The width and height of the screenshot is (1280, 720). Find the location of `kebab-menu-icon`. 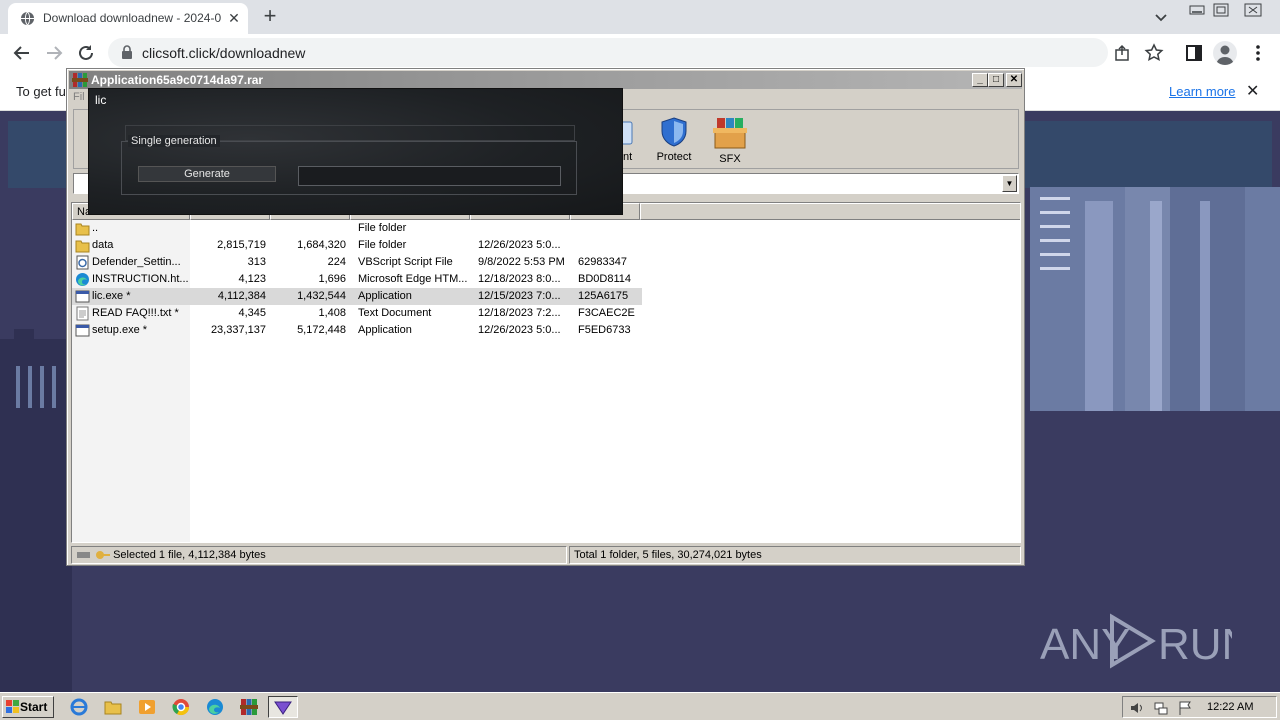

kebab-menu-icon is located at coordinates (1258, 53).